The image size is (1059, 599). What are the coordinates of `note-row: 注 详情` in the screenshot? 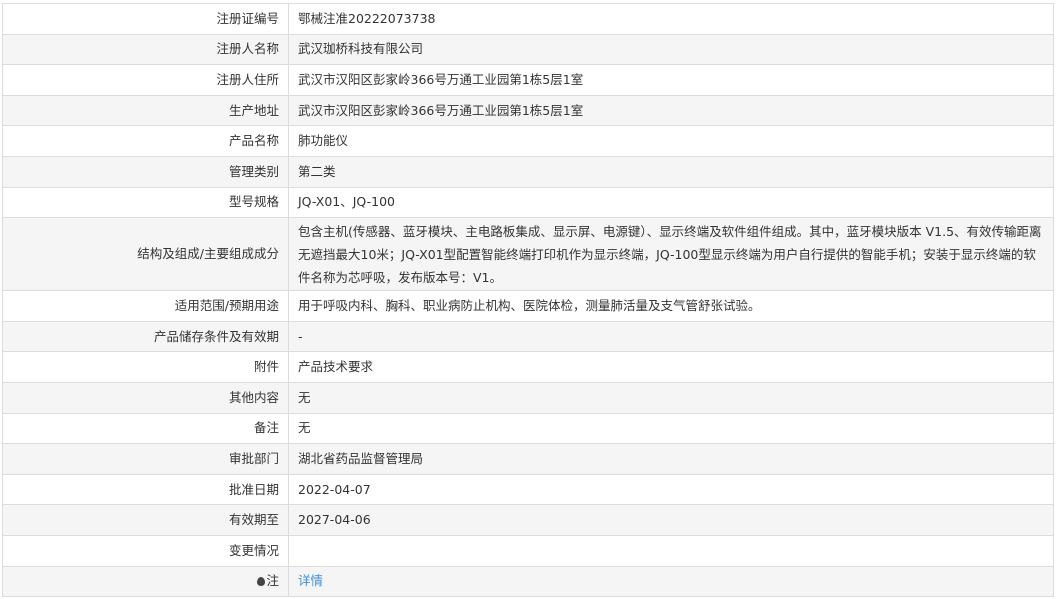 It's located at (528, 581).